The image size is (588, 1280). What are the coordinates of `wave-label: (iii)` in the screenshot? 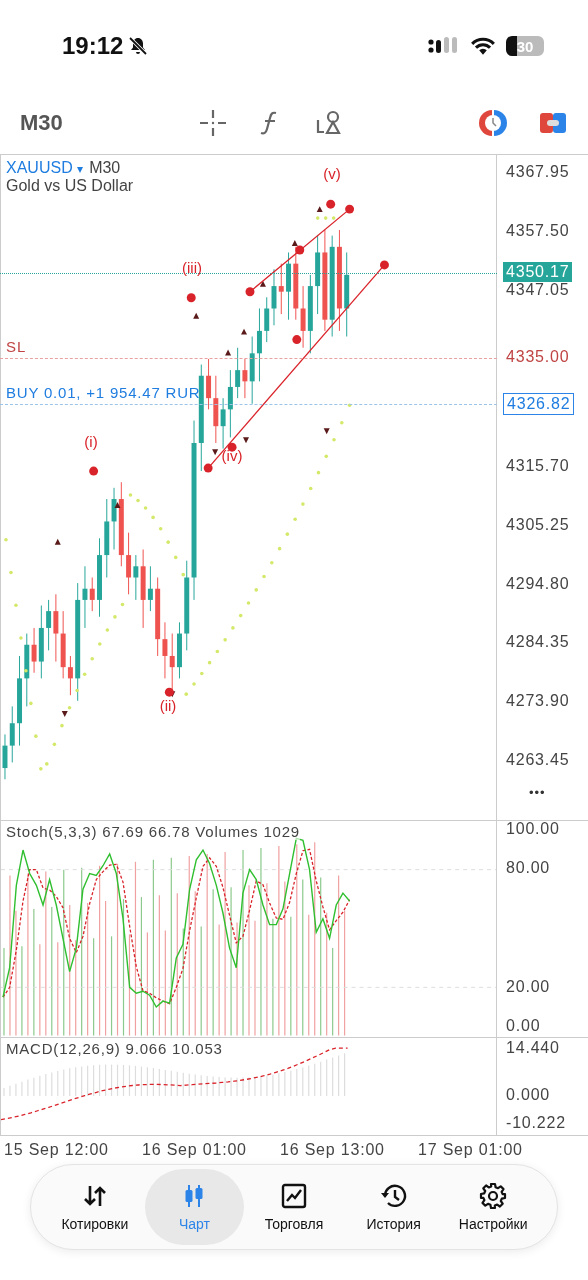 It's located at (192, 267).